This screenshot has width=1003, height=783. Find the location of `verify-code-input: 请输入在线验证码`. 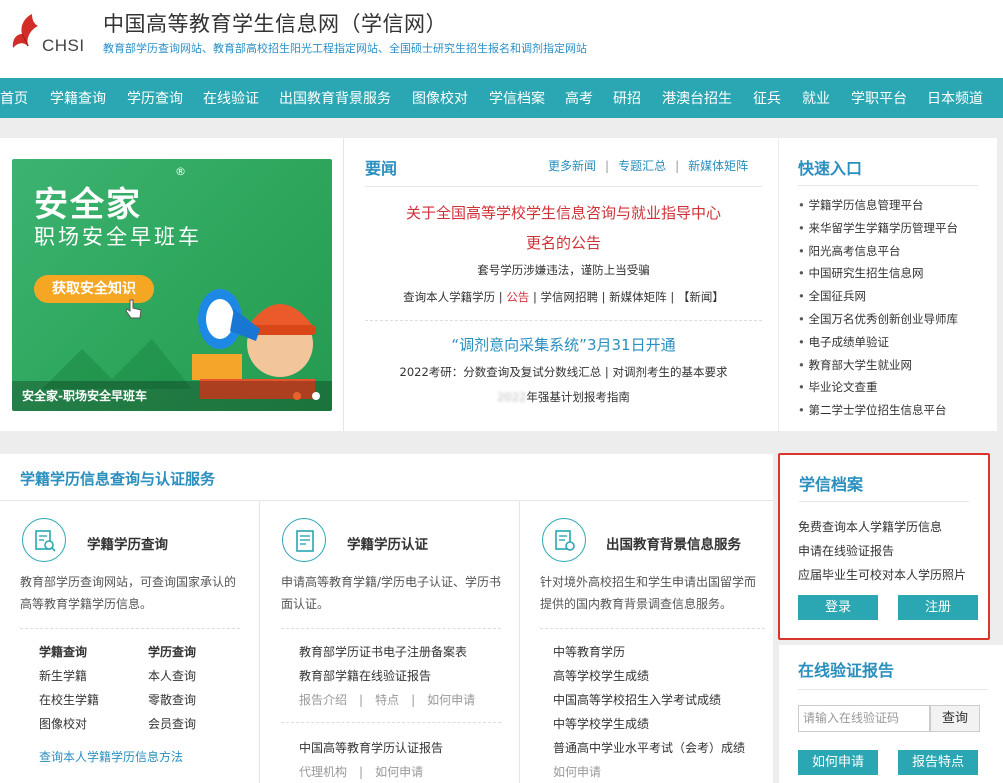

verify-code-input: 请输入在线验证码 is located at coordinates (864, 718).